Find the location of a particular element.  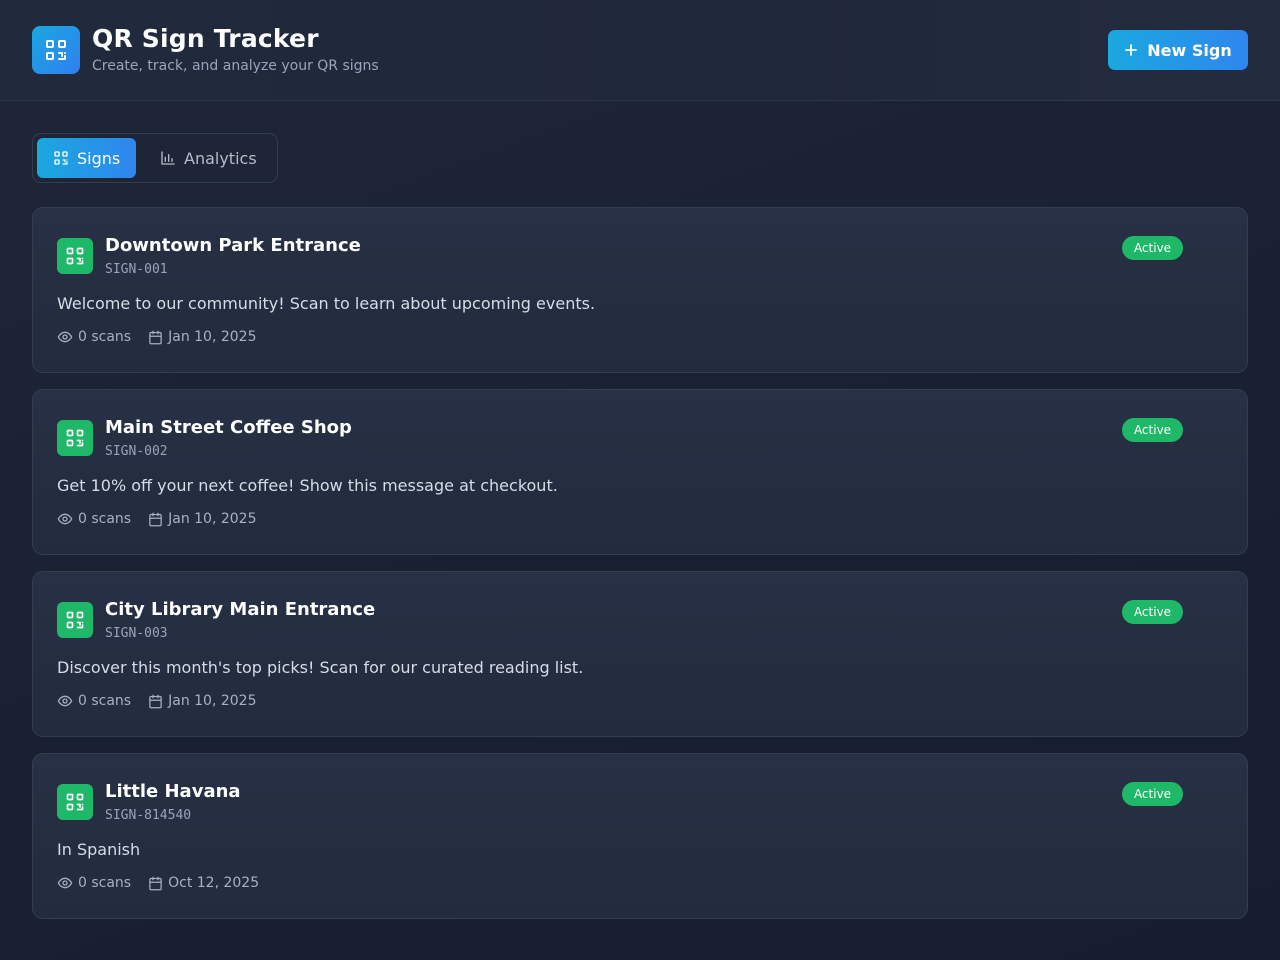

sign-meta: 0 scans Oct 12, 2025 is located at coordinates (158, 883).